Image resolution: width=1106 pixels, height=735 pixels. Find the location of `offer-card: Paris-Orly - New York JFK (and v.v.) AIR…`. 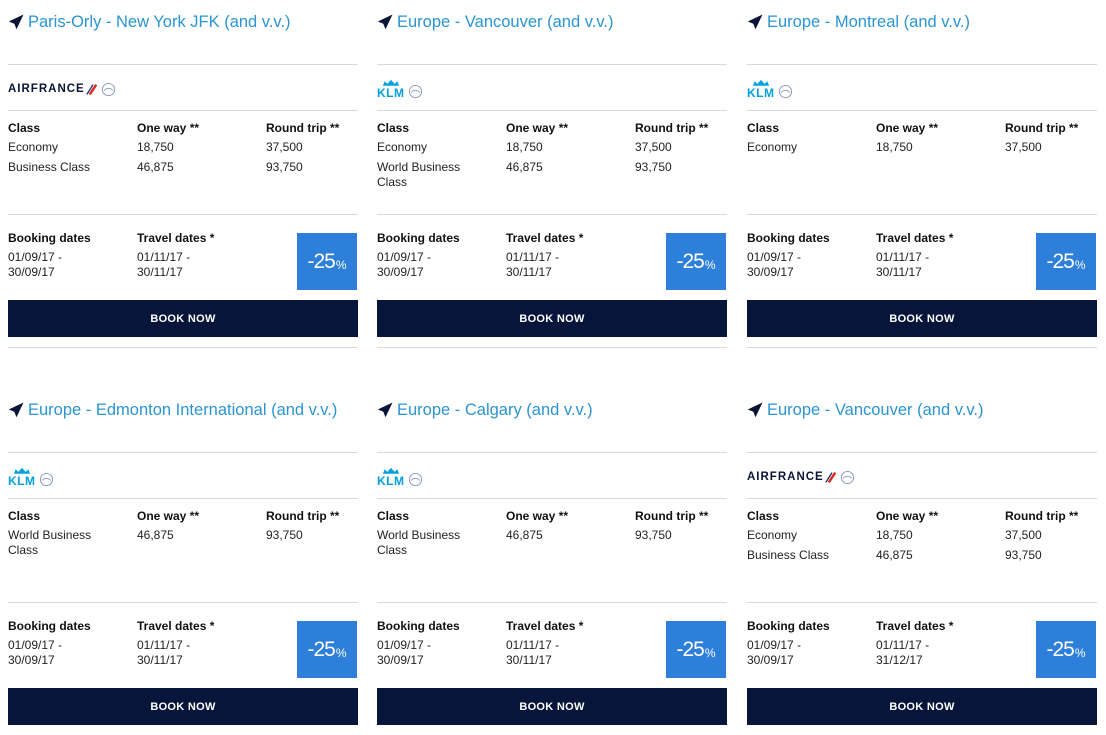

offer-card: Paris-Orly - New York JFK (and v.v.) AIR… is located at coordinates (183, 174).